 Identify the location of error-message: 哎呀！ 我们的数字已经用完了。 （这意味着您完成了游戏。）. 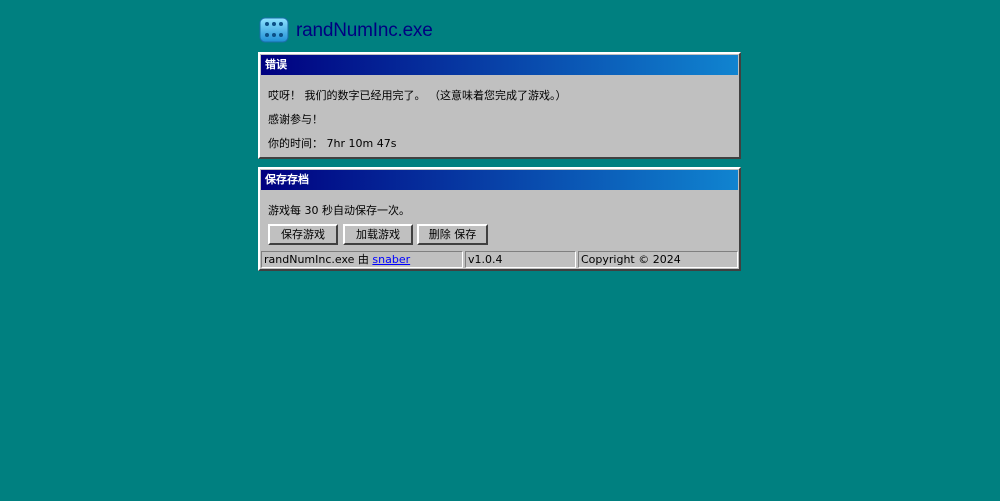
(417, 95).